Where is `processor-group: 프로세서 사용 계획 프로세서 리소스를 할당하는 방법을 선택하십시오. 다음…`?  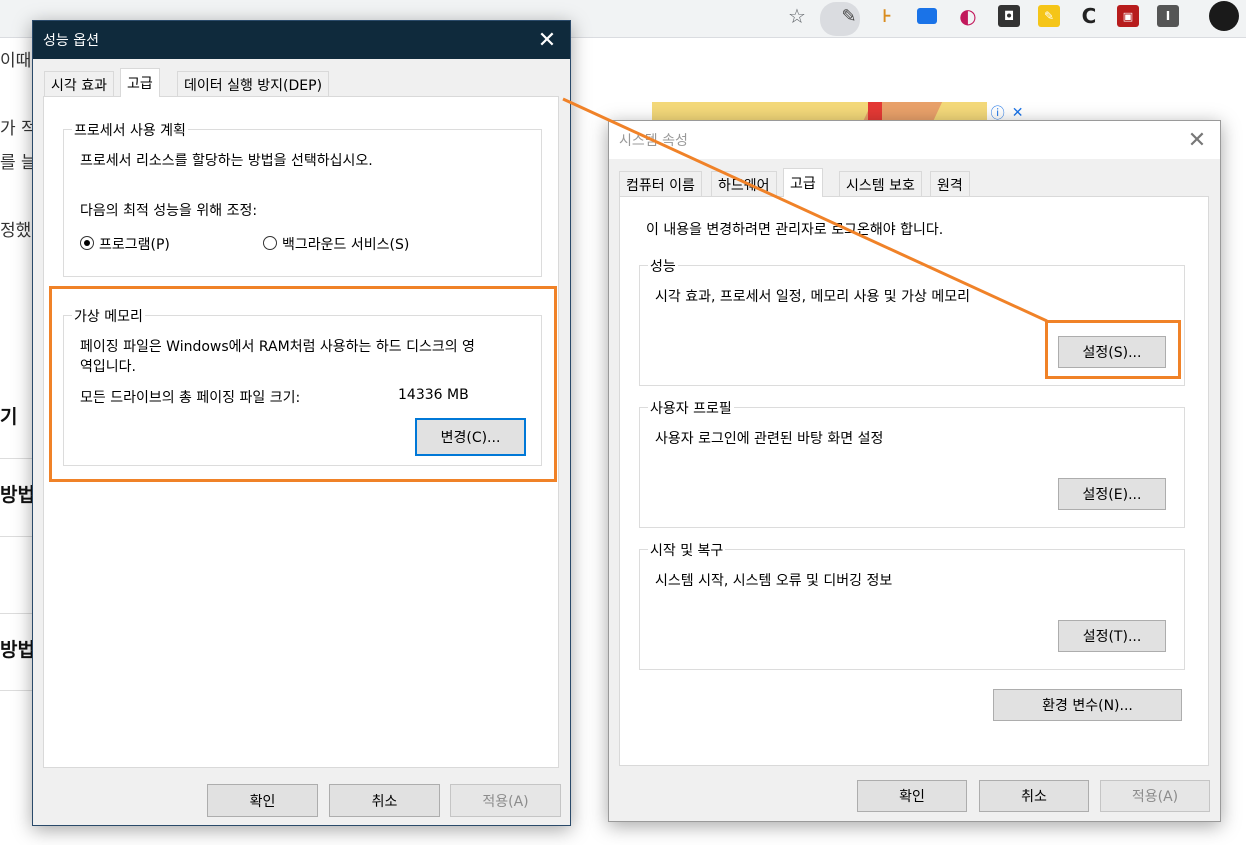 processor-group: 프로세서 사용 계획 프로세서 리소스를 할당하는 방법을 선택하십시오. 다음… is located at coordinates (302, 198).